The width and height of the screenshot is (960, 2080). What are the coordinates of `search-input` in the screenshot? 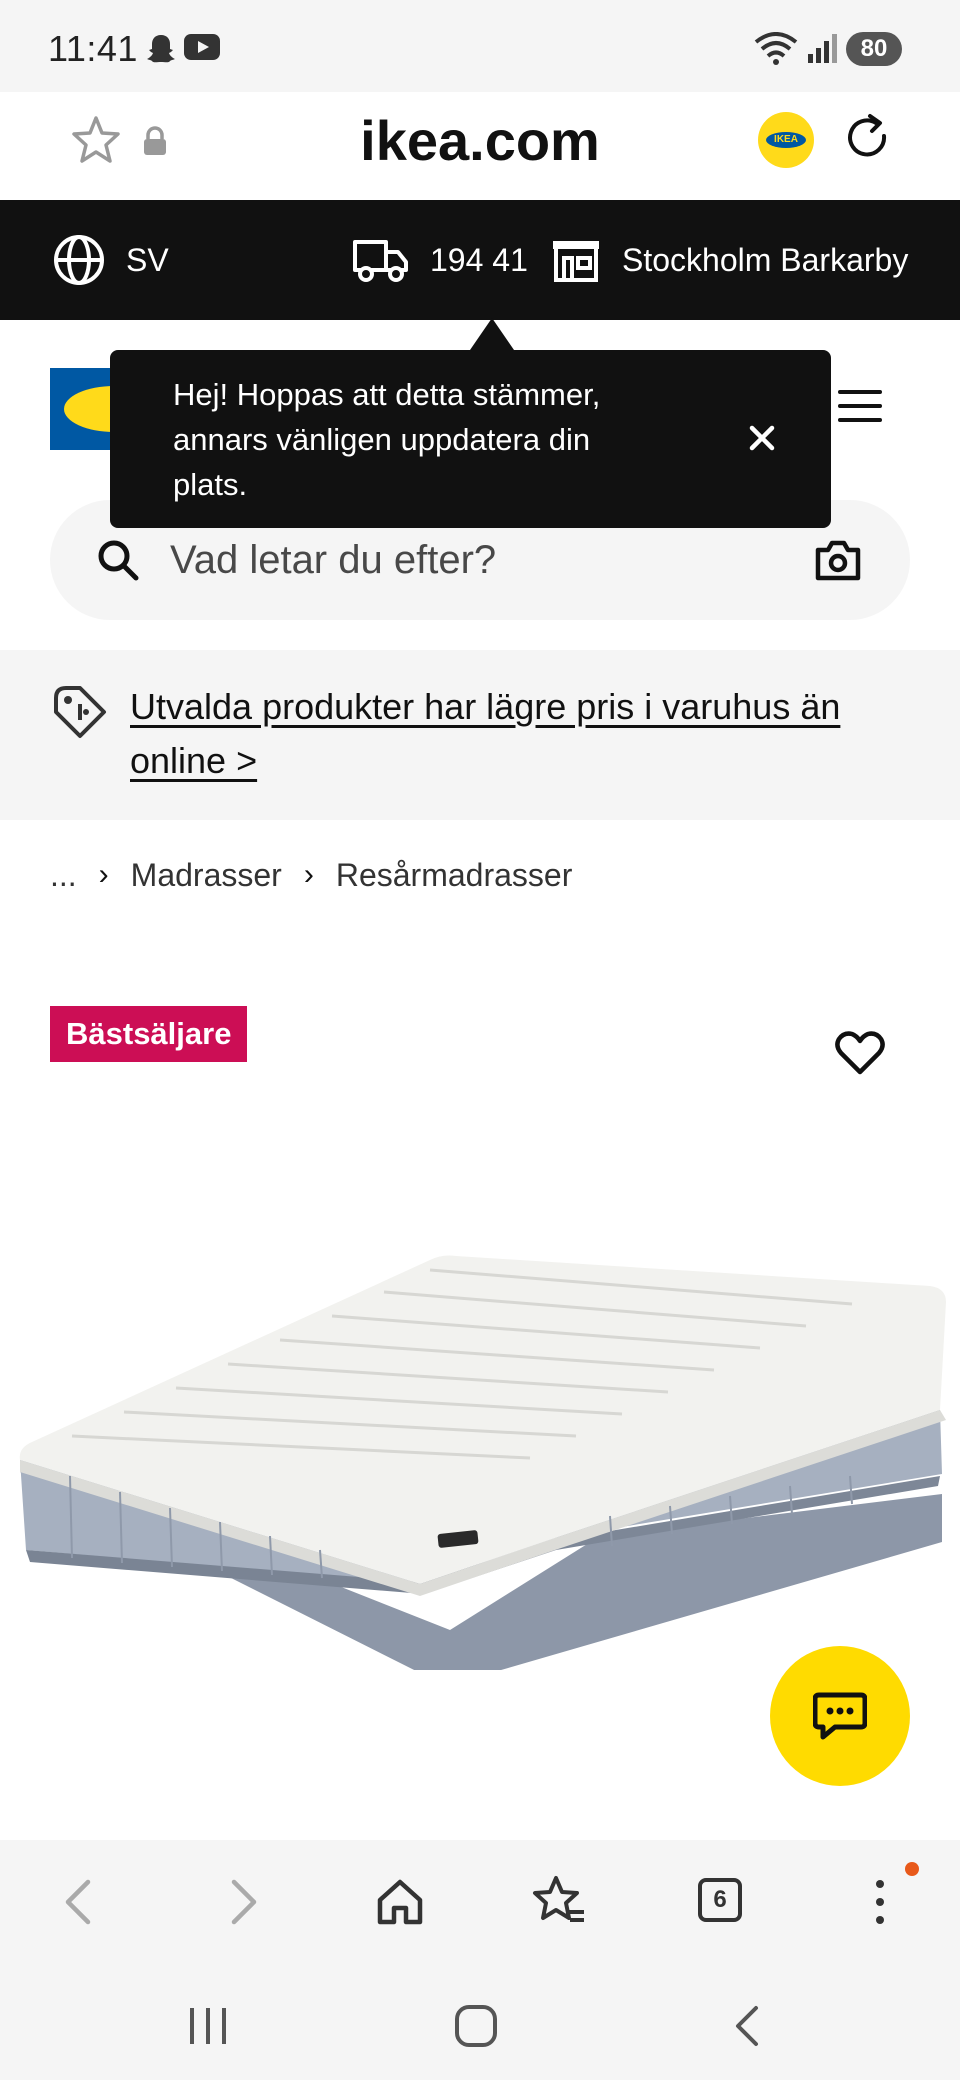 It's located at (450, 560).